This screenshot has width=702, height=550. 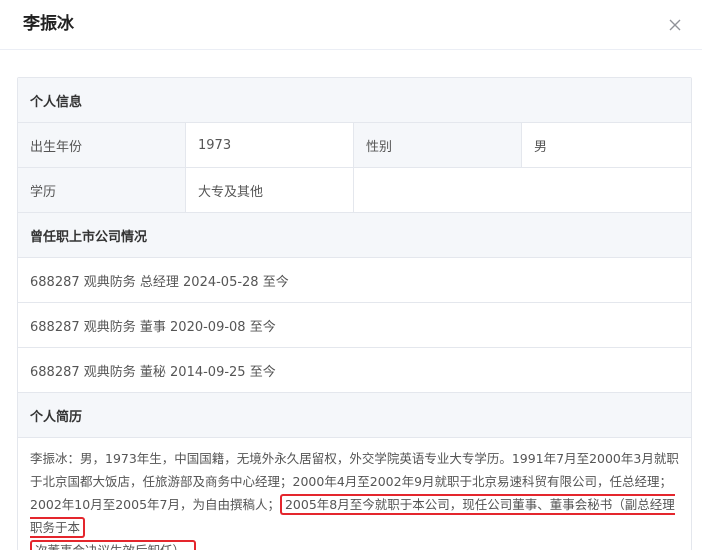 What do you see at coordinates (354, 235) in the screenshot?
I see `section-positions: 曾任职上市公司情况` at bounding box center [354, 235].